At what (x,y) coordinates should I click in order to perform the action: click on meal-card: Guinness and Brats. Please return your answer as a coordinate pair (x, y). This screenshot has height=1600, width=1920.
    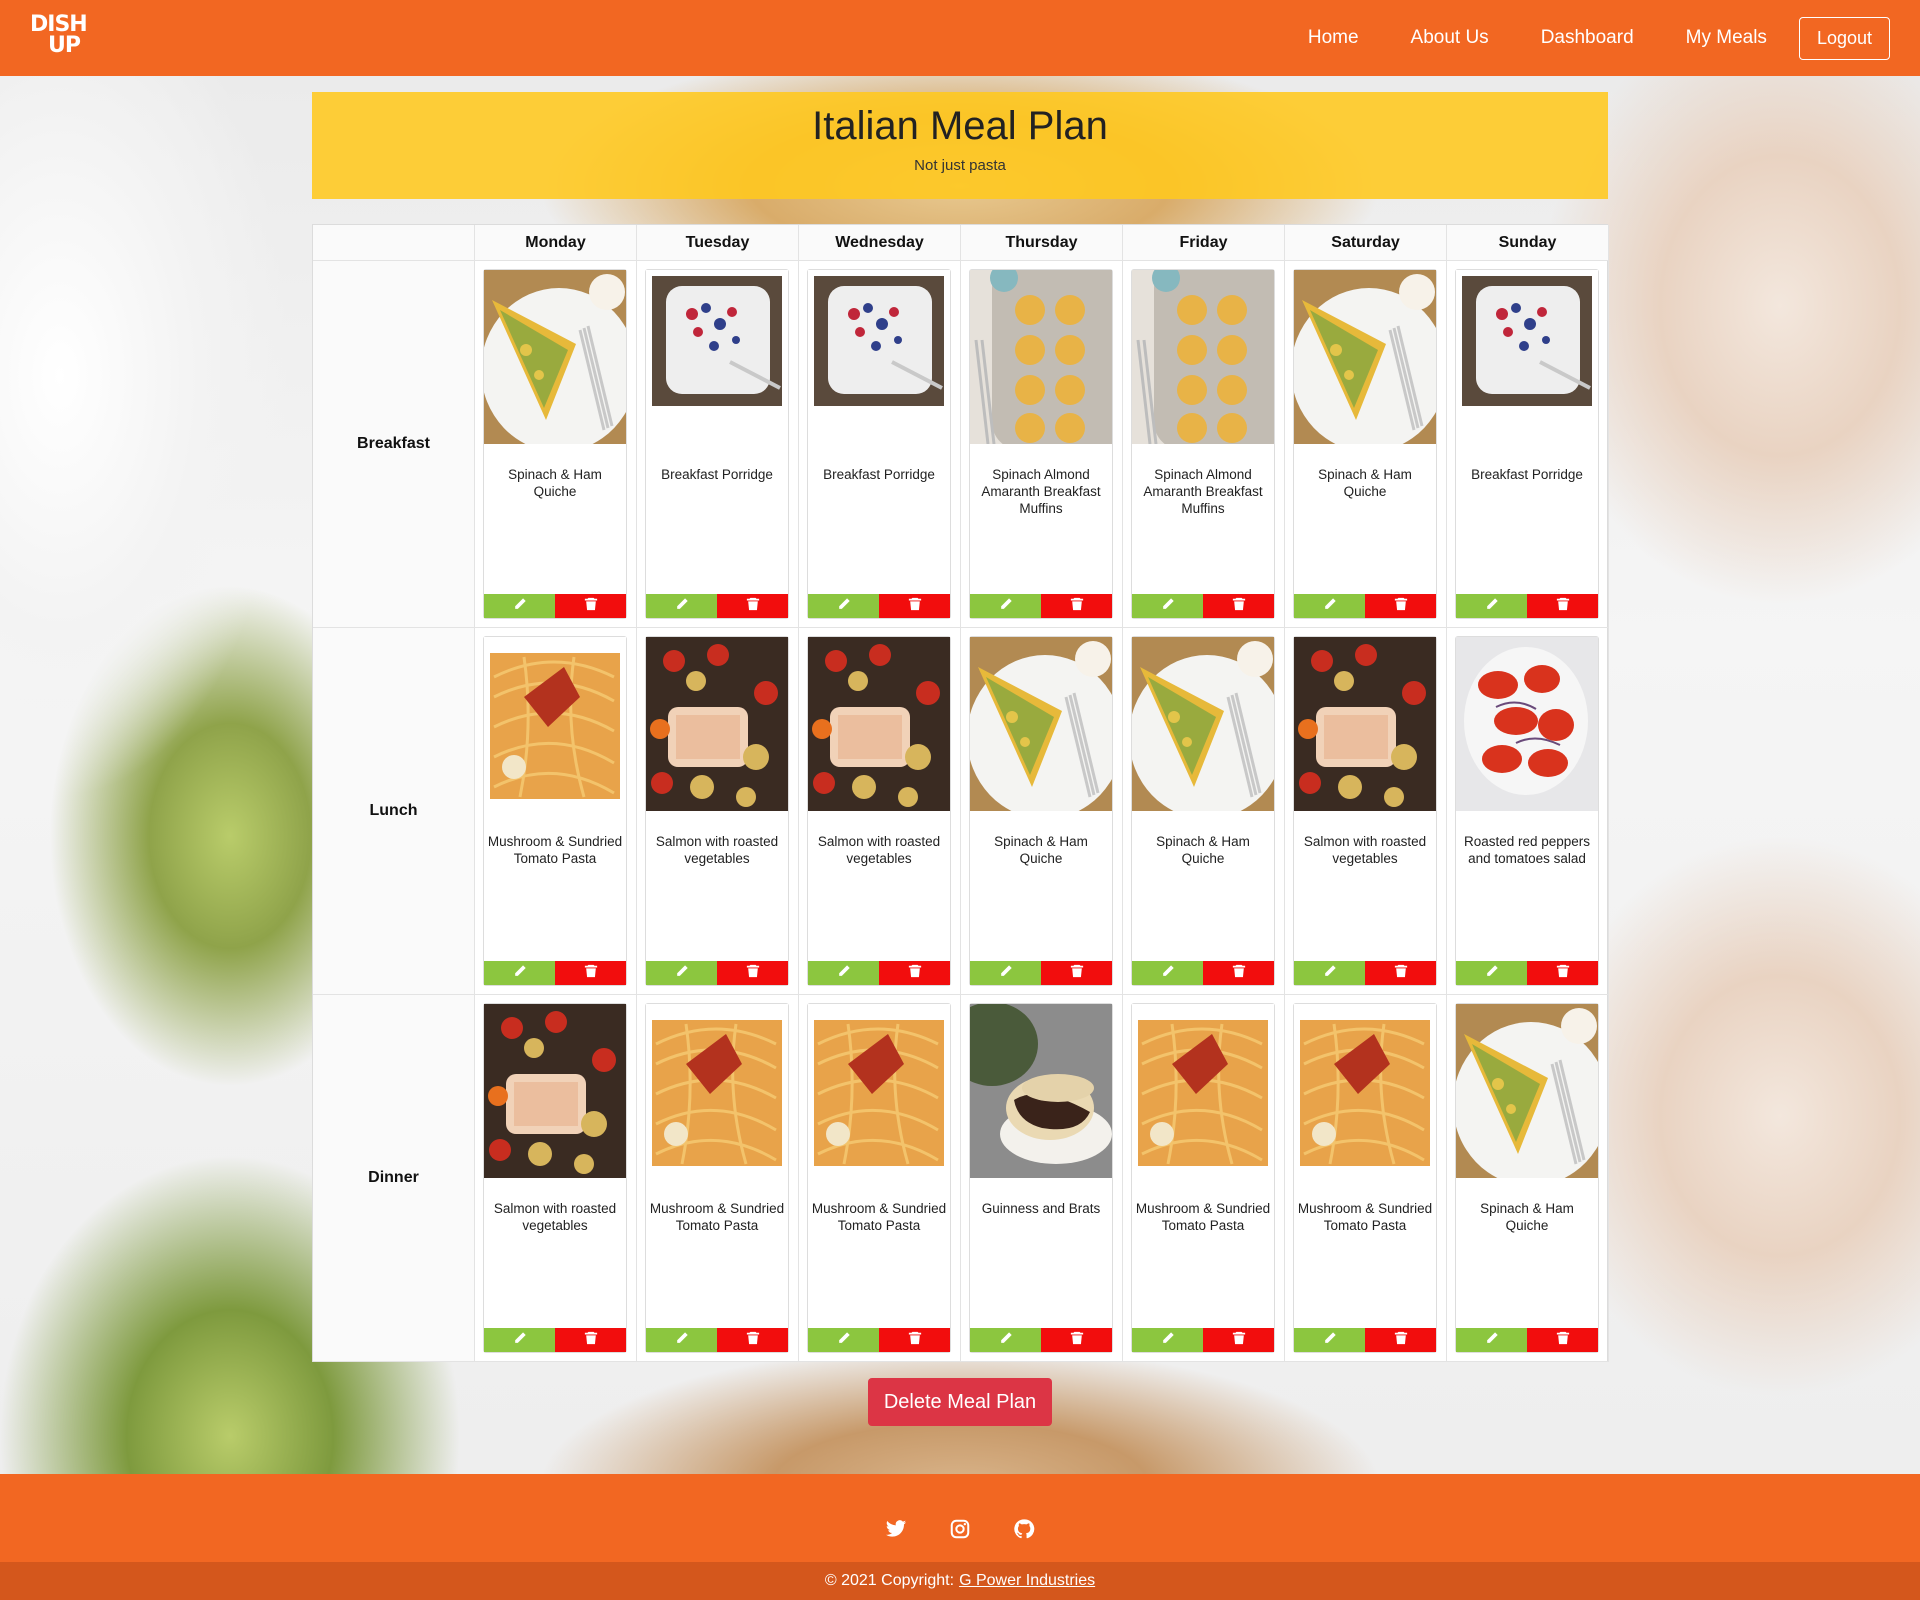
    Looking at the image, I should click on (1041, 1178).